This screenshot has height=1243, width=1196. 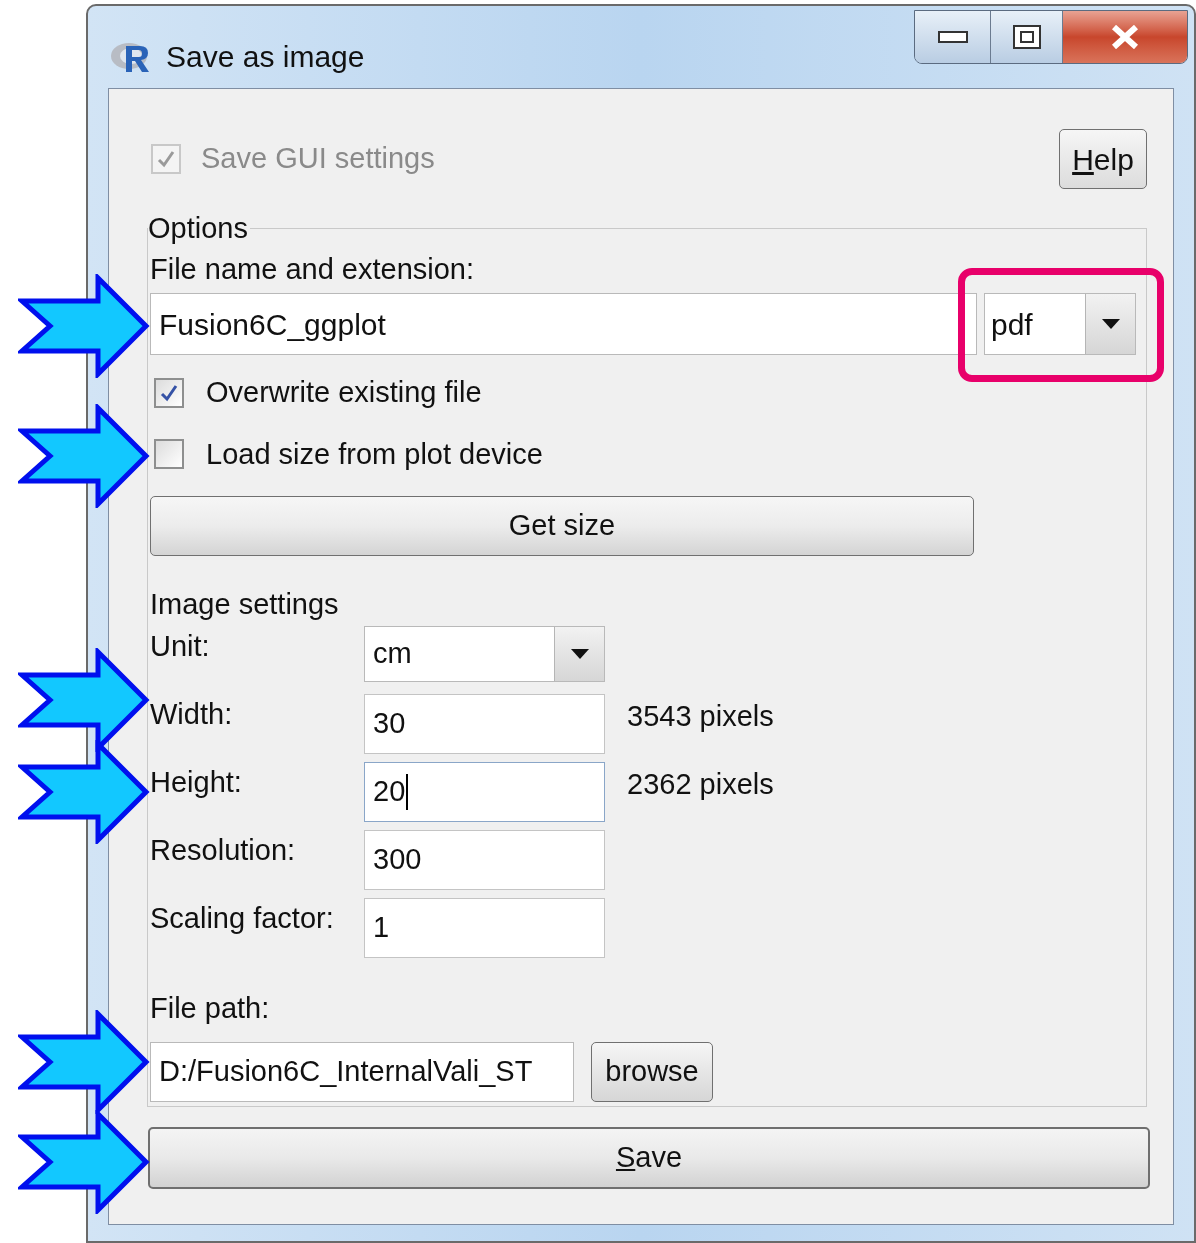 What do you see at coordinates (196, 782) in the screenshot?
I see `field-label: Height:` at bounding box center [196, 782].